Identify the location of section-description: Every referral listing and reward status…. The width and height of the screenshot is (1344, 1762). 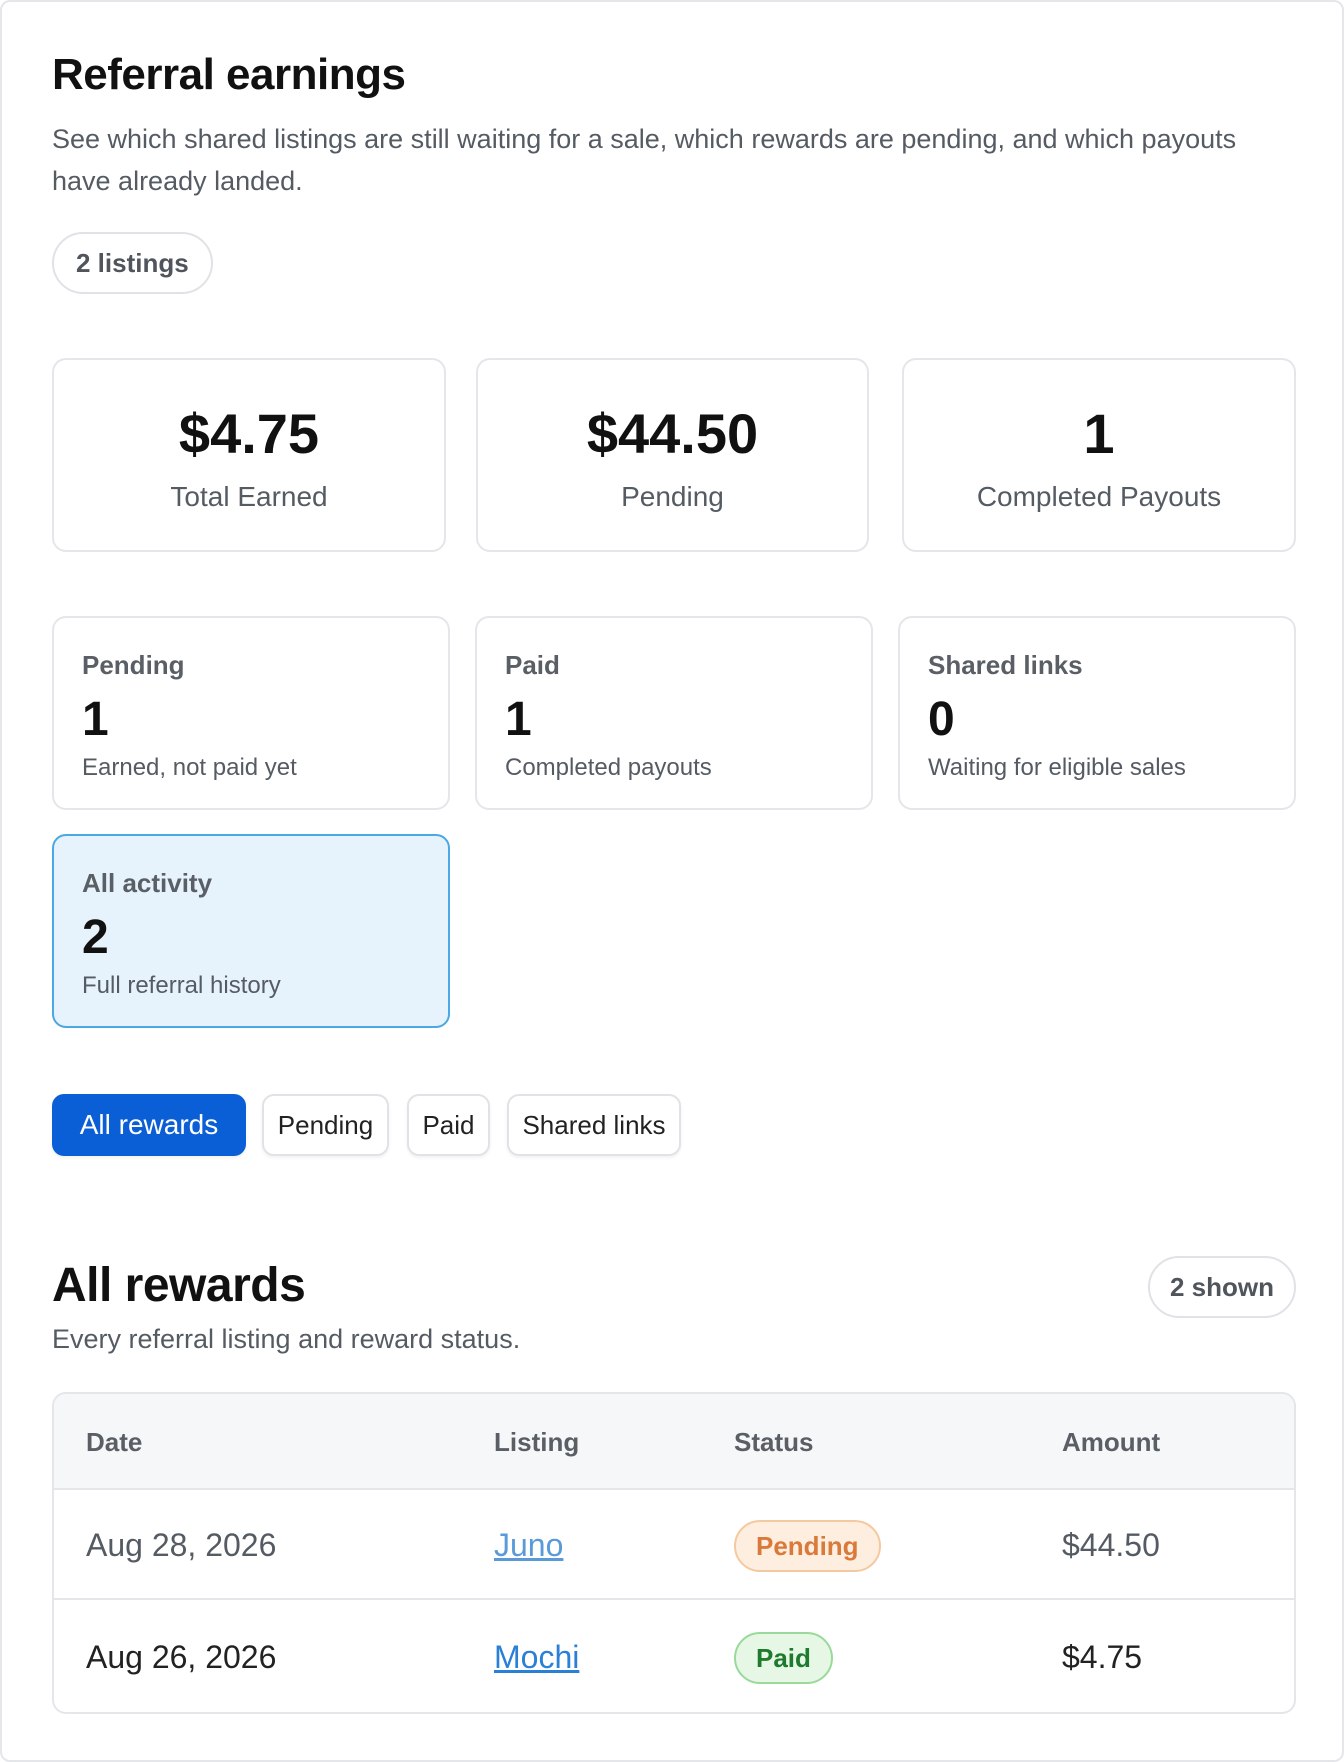
(286, 1339).